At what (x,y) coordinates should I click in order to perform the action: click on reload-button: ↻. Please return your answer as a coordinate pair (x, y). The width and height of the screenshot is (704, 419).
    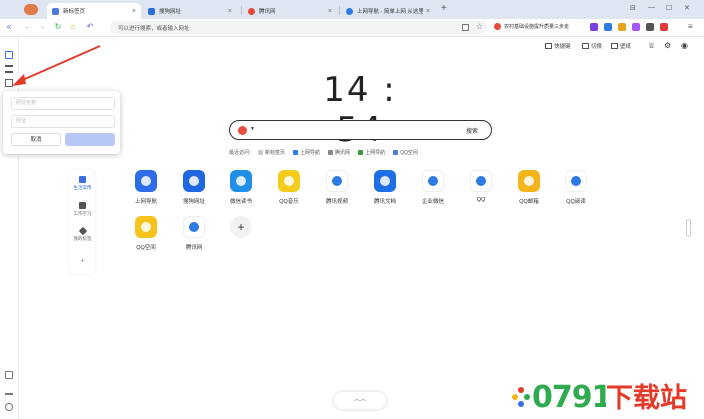
    Looking at the image, I should click on (58, 27).